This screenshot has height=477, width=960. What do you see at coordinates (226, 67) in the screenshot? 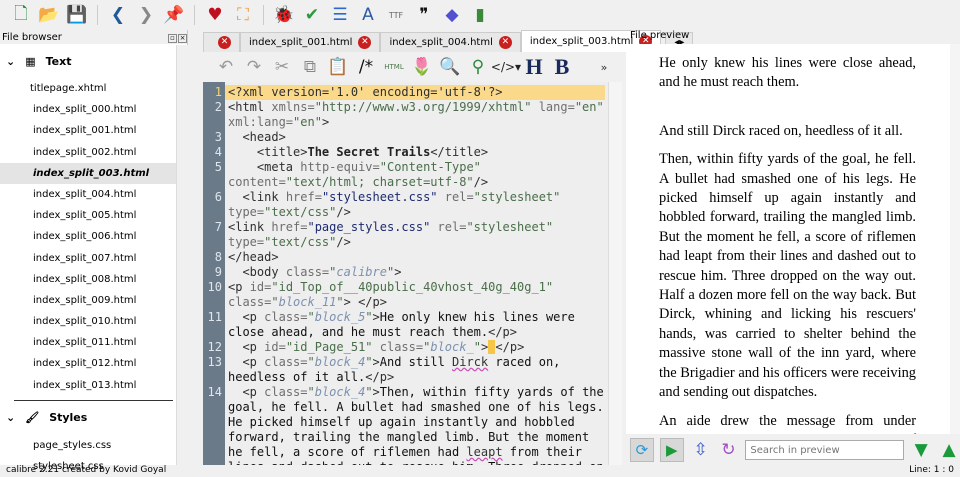
I see `undo-button: ↶` at bounding box center [226, 67].